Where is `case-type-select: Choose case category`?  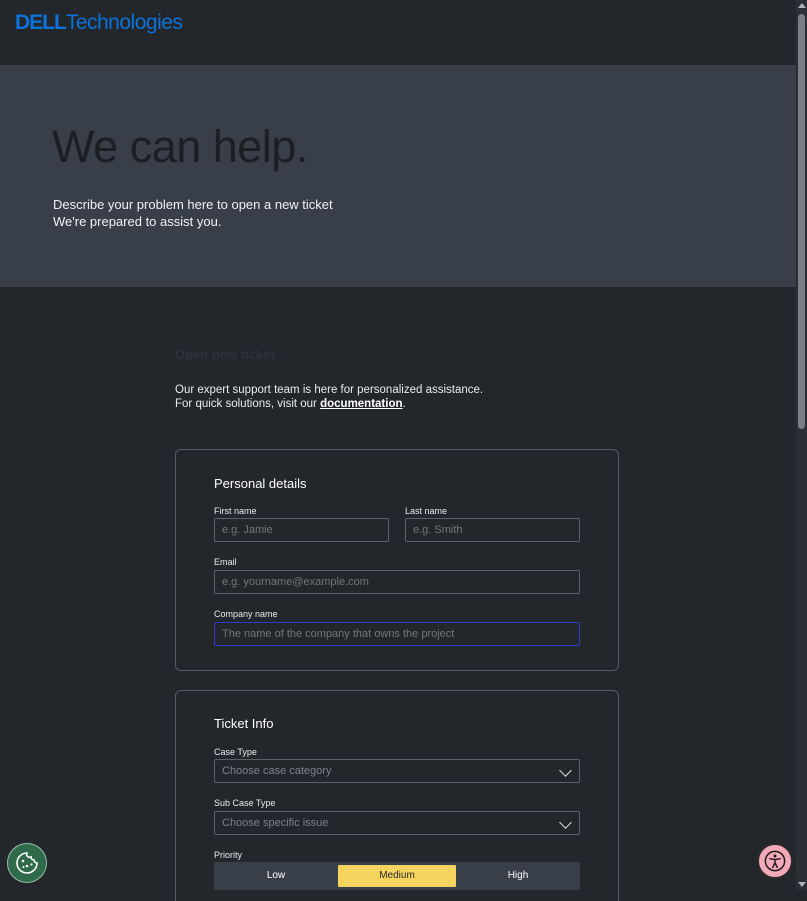 case-type-select: Choose case category is located at coordinates (397, 771).